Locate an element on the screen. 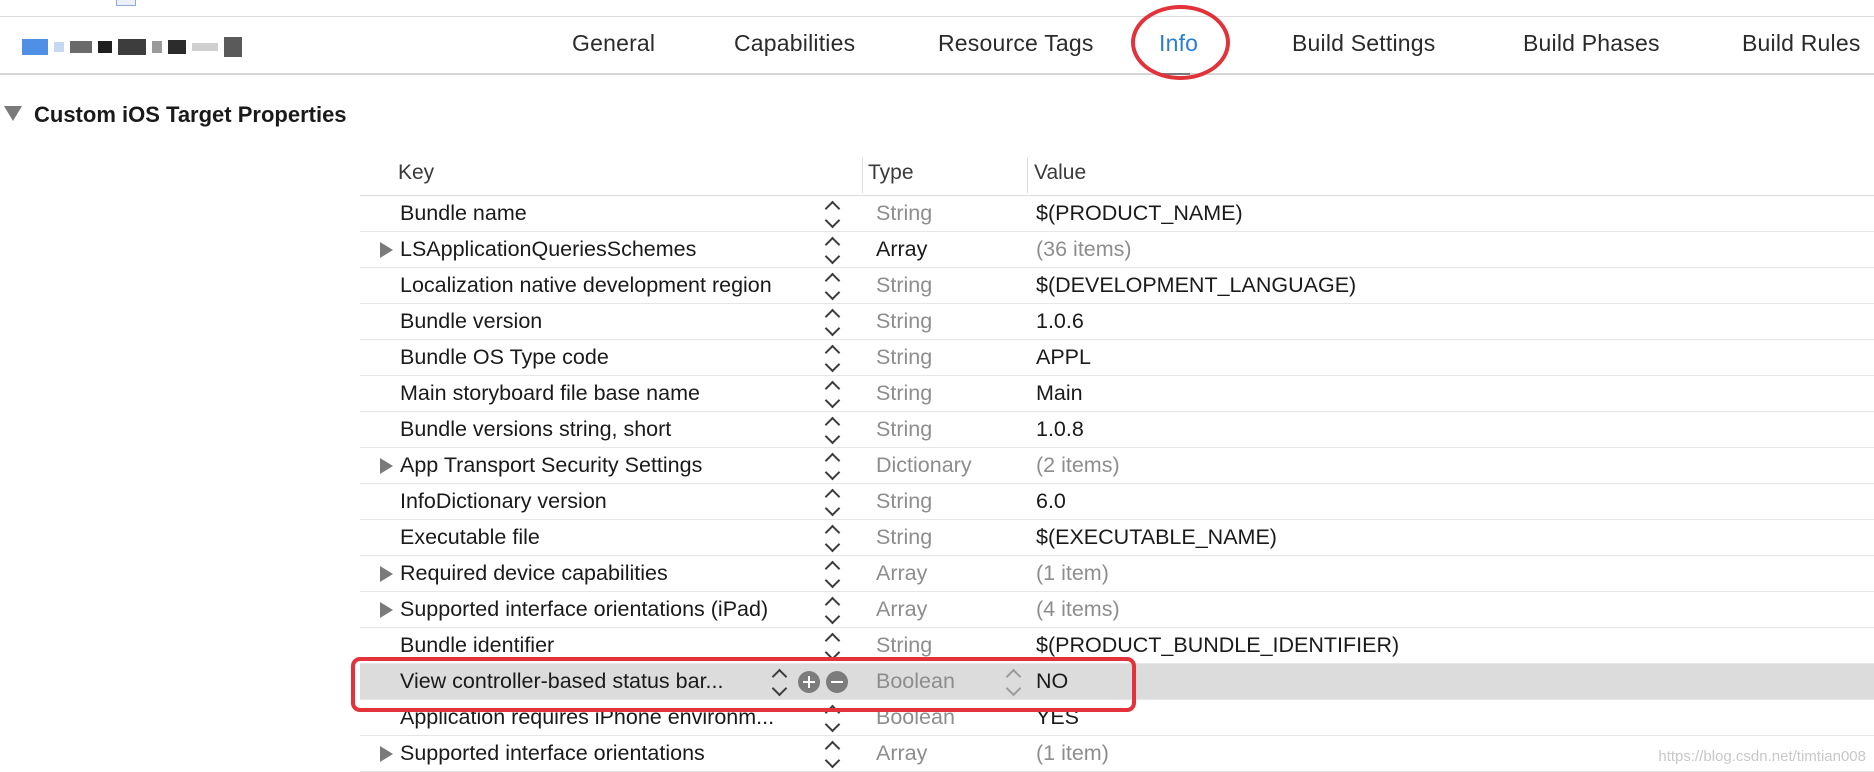  row-key: Bundle version is located at coordinates (471, 321).